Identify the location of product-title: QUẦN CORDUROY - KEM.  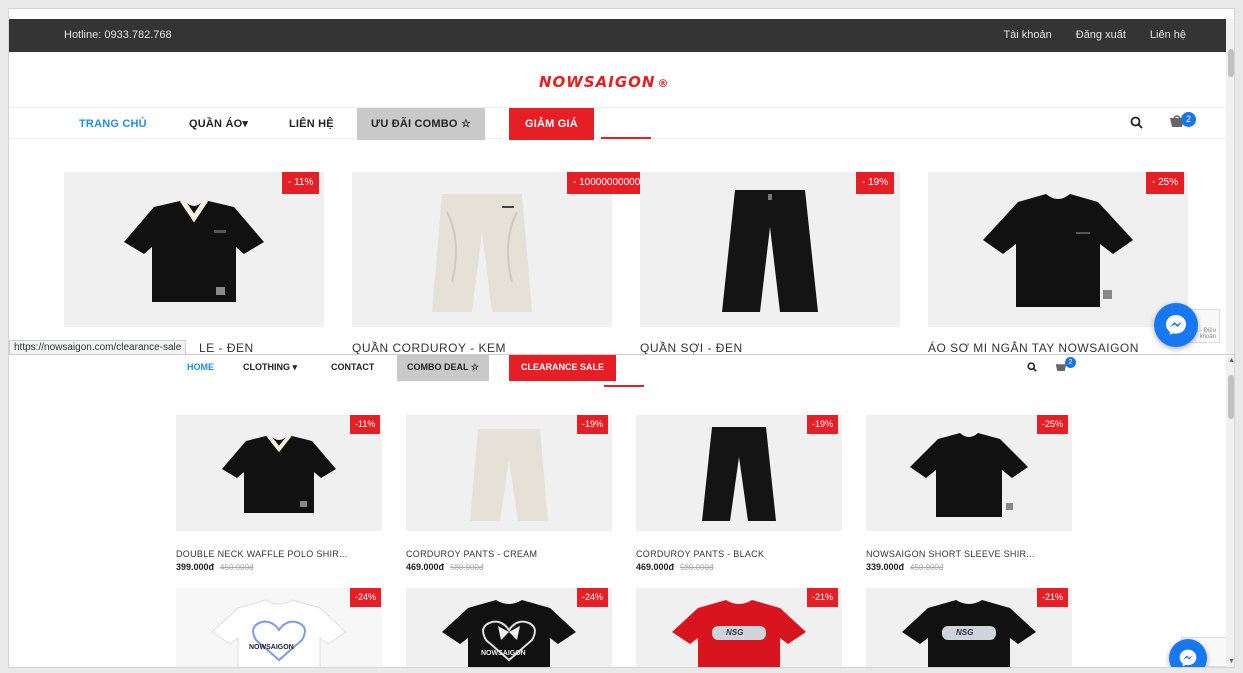
(429, 347).